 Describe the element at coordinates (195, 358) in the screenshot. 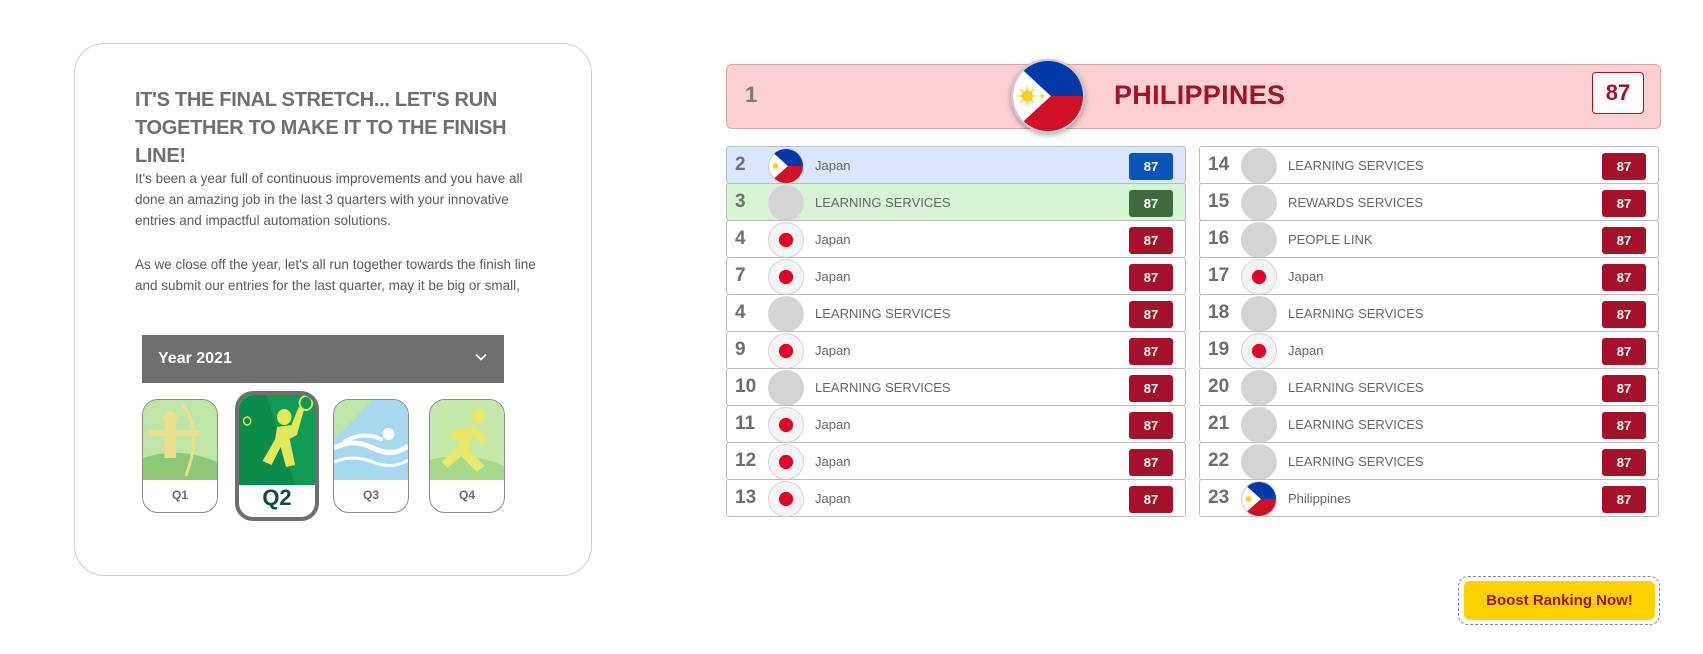

I see `year-select-label: Year 2021` at that location.